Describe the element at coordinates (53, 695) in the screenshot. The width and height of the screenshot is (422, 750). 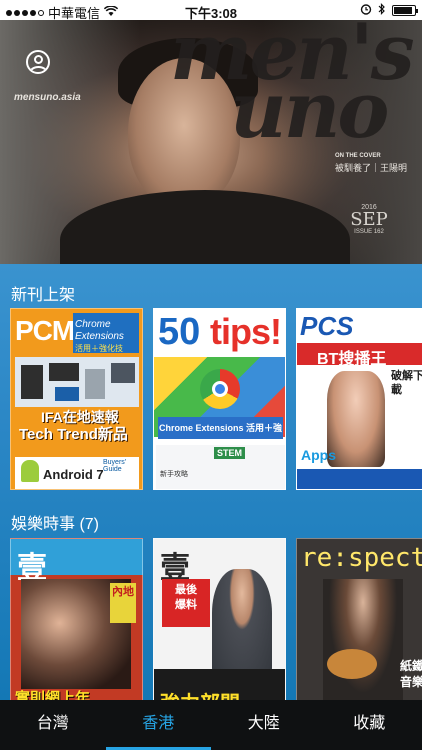
I see `cover-text: 實則網上年` at that location.